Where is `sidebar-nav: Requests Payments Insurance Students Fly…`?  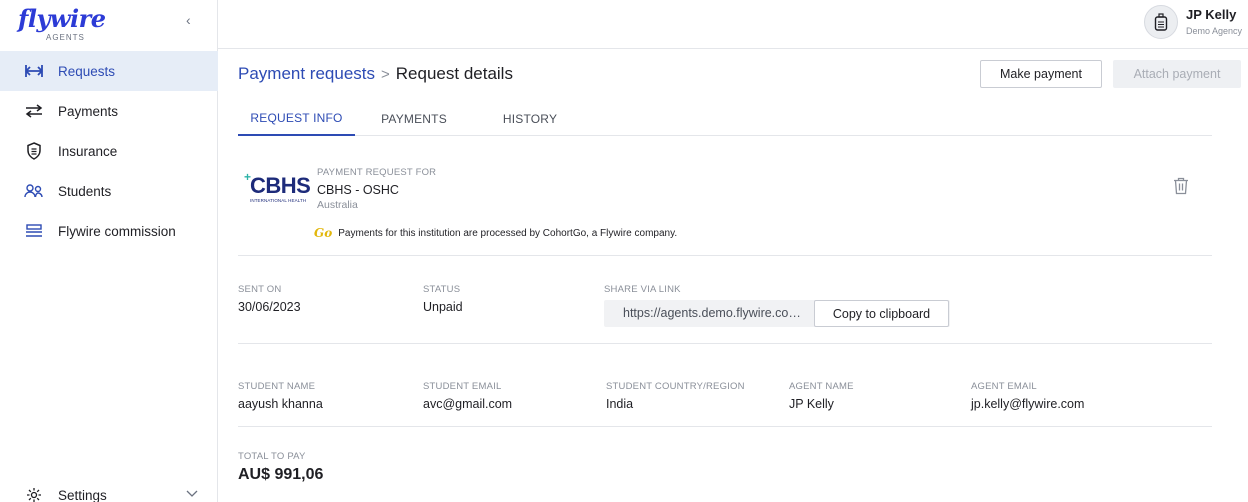
sidebar-nav: Requests Payments Insurance Students Fly… is located at coordinates (109, 151).